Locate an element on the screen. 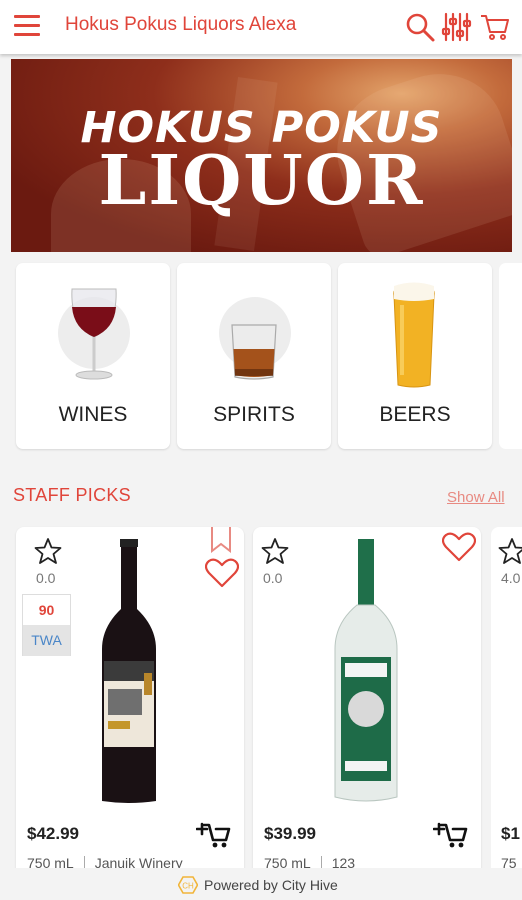 Image resolution: width=522 pixels, height=900 pixels. category-label: WINES is located at coordinates (93, 414).